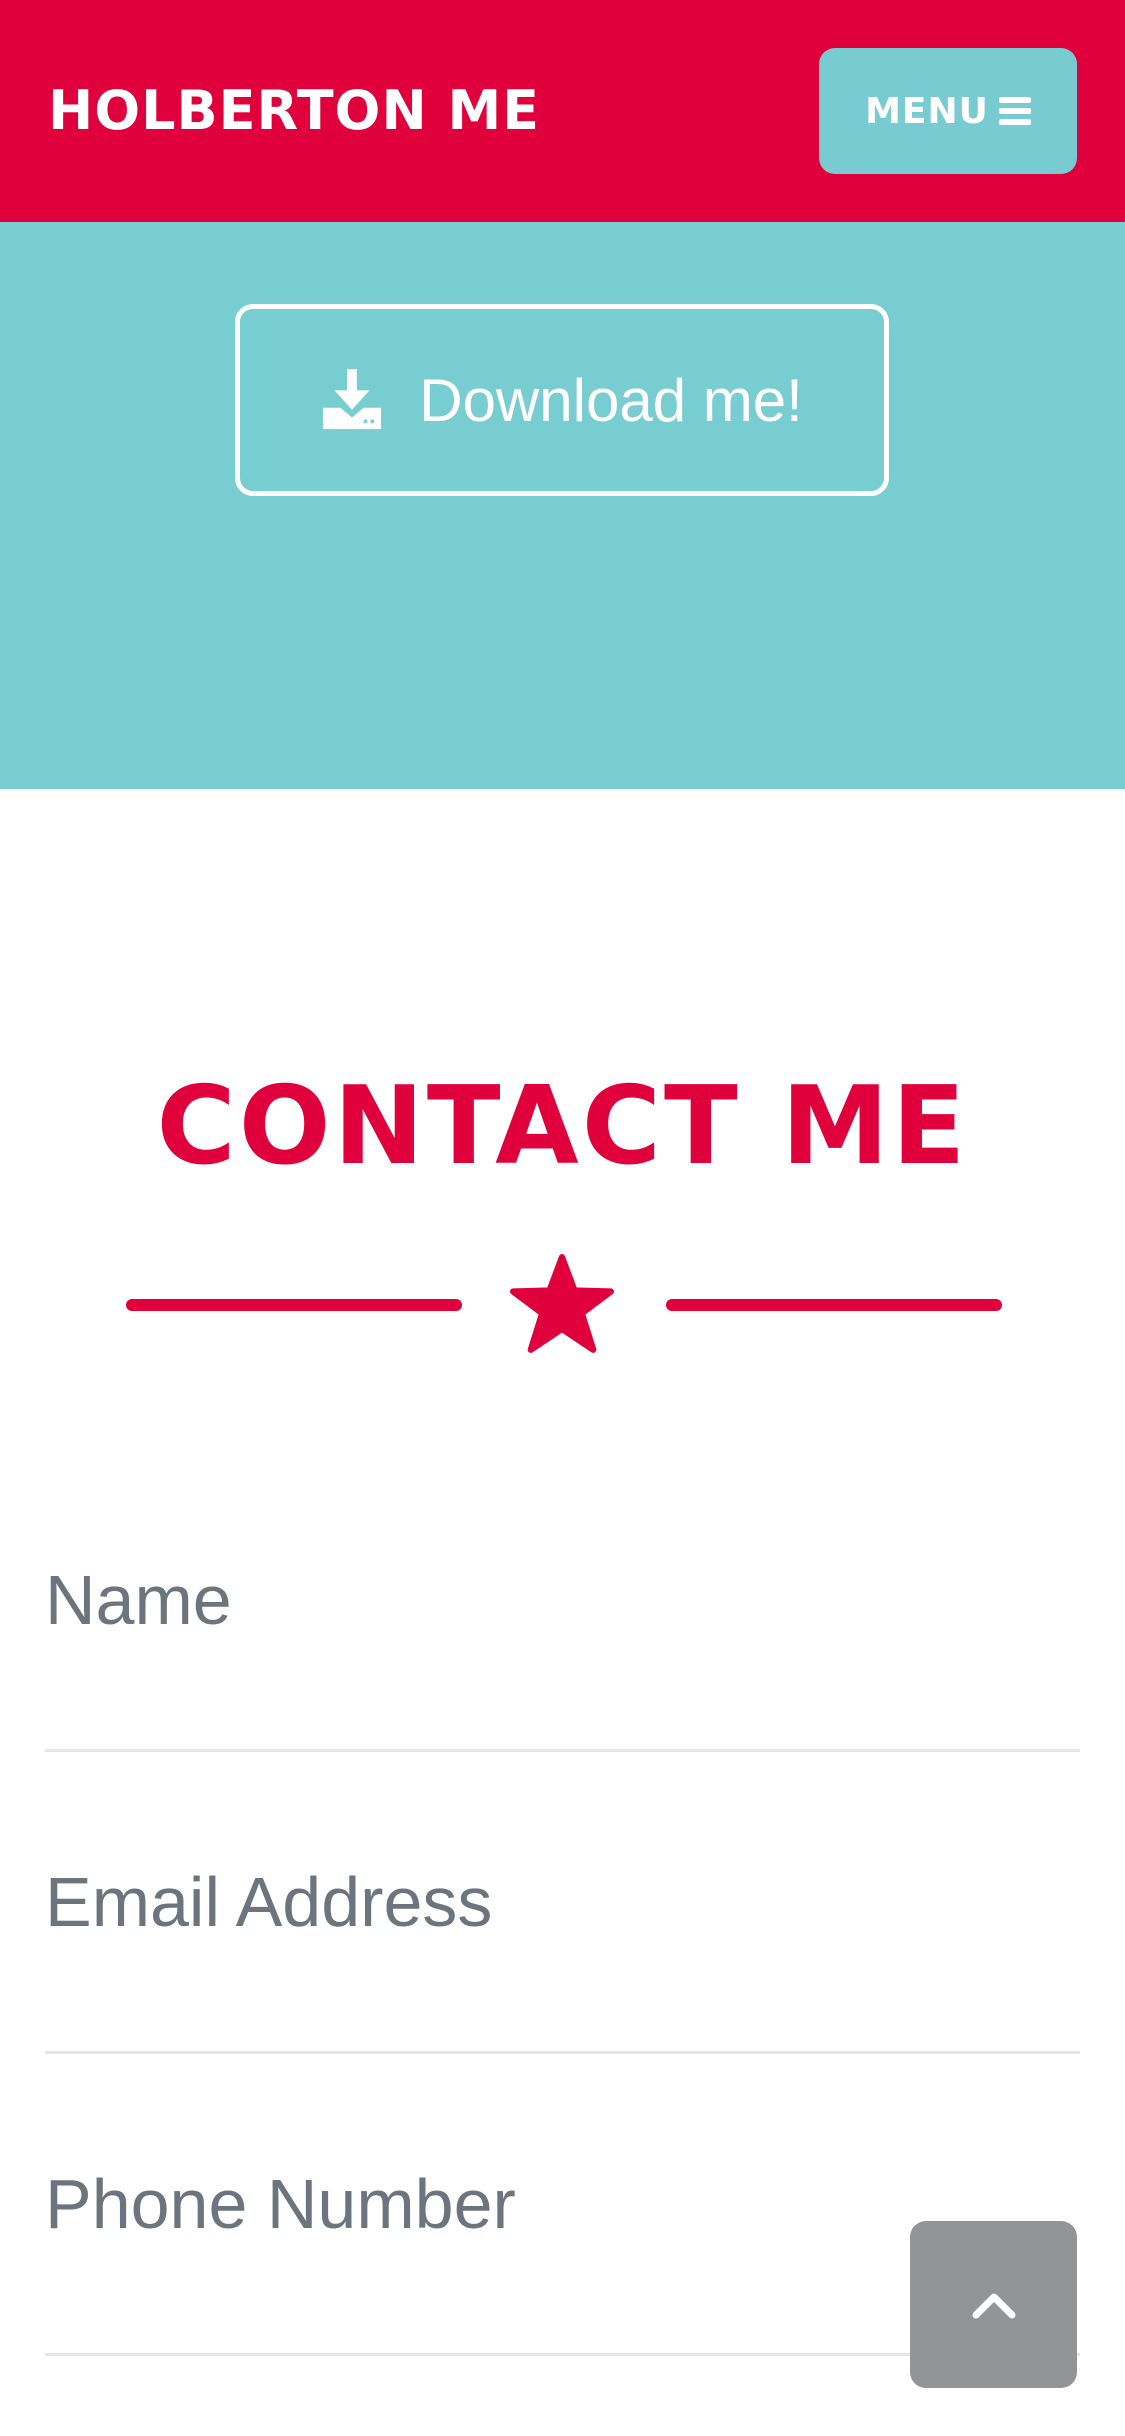 The image size is (1125, 2436). I want to click on menu-button: MENU, so click(948, 111).